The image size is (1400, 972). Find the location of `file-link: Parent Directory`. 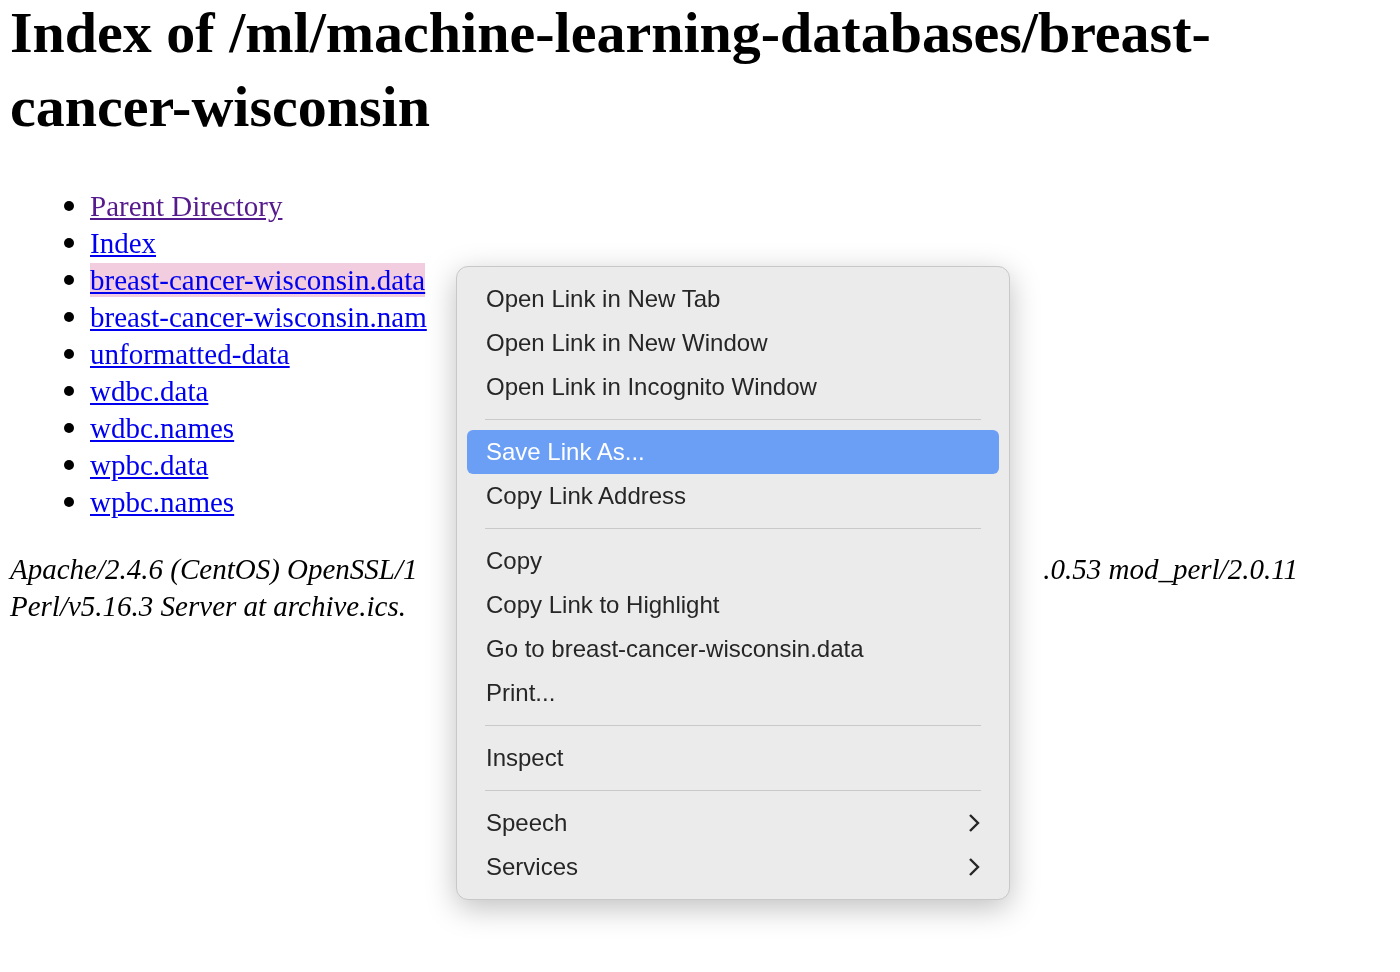

file-link: Parent Directory is located at coordinates (186, 205).